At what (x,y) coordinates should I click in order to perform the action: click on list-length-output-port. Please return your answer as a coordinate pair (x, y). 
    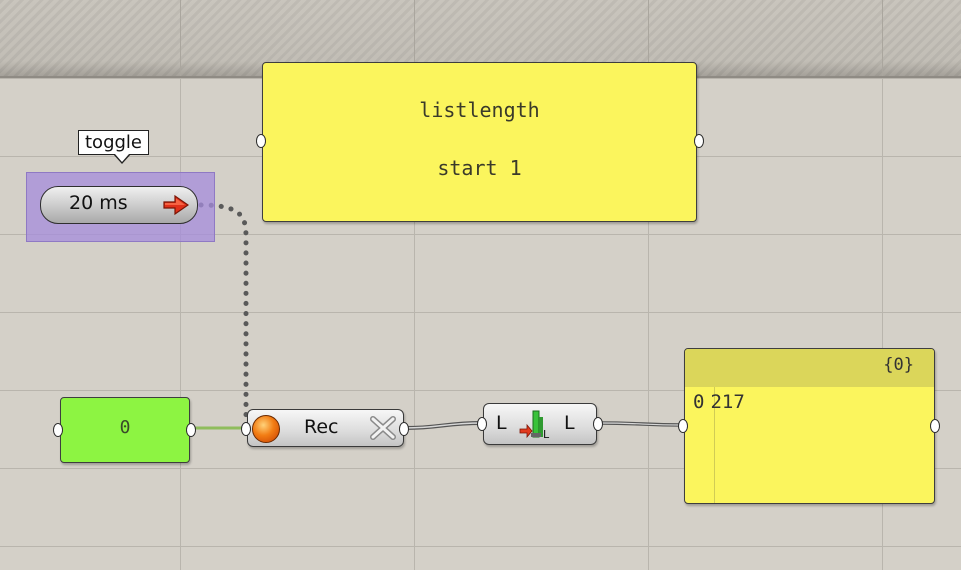
    Looking at the image, I should click on (598, 424).